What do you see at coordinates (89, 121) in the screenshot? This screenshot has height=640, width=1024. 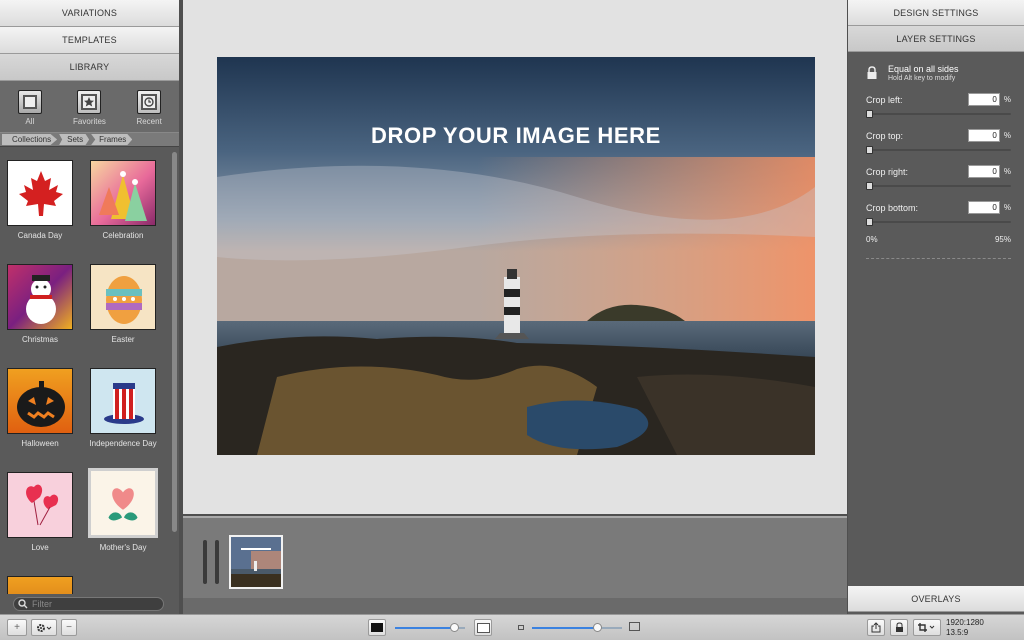 I see `filter-favorites-label: Favorites` at bounding box center [89, 121].